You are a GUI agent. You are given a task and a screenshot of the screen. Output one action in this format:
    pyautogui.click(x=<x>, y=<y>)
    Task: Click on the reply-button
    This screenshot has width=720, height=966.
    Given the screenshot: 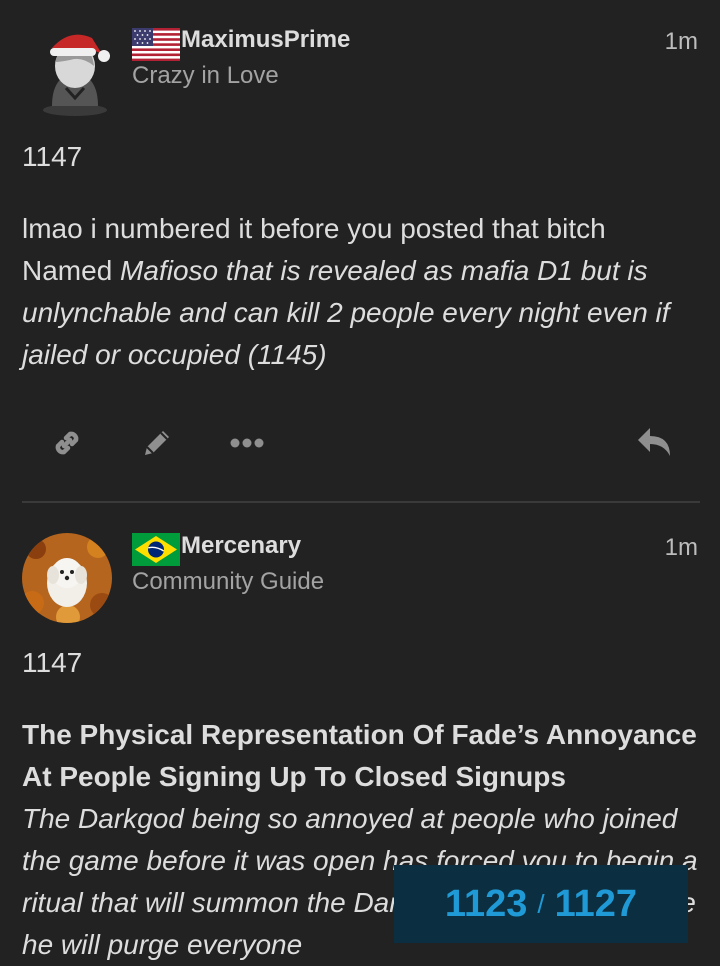 What is the action you would take?
    pyautogui.click(x=655, y=443)
    